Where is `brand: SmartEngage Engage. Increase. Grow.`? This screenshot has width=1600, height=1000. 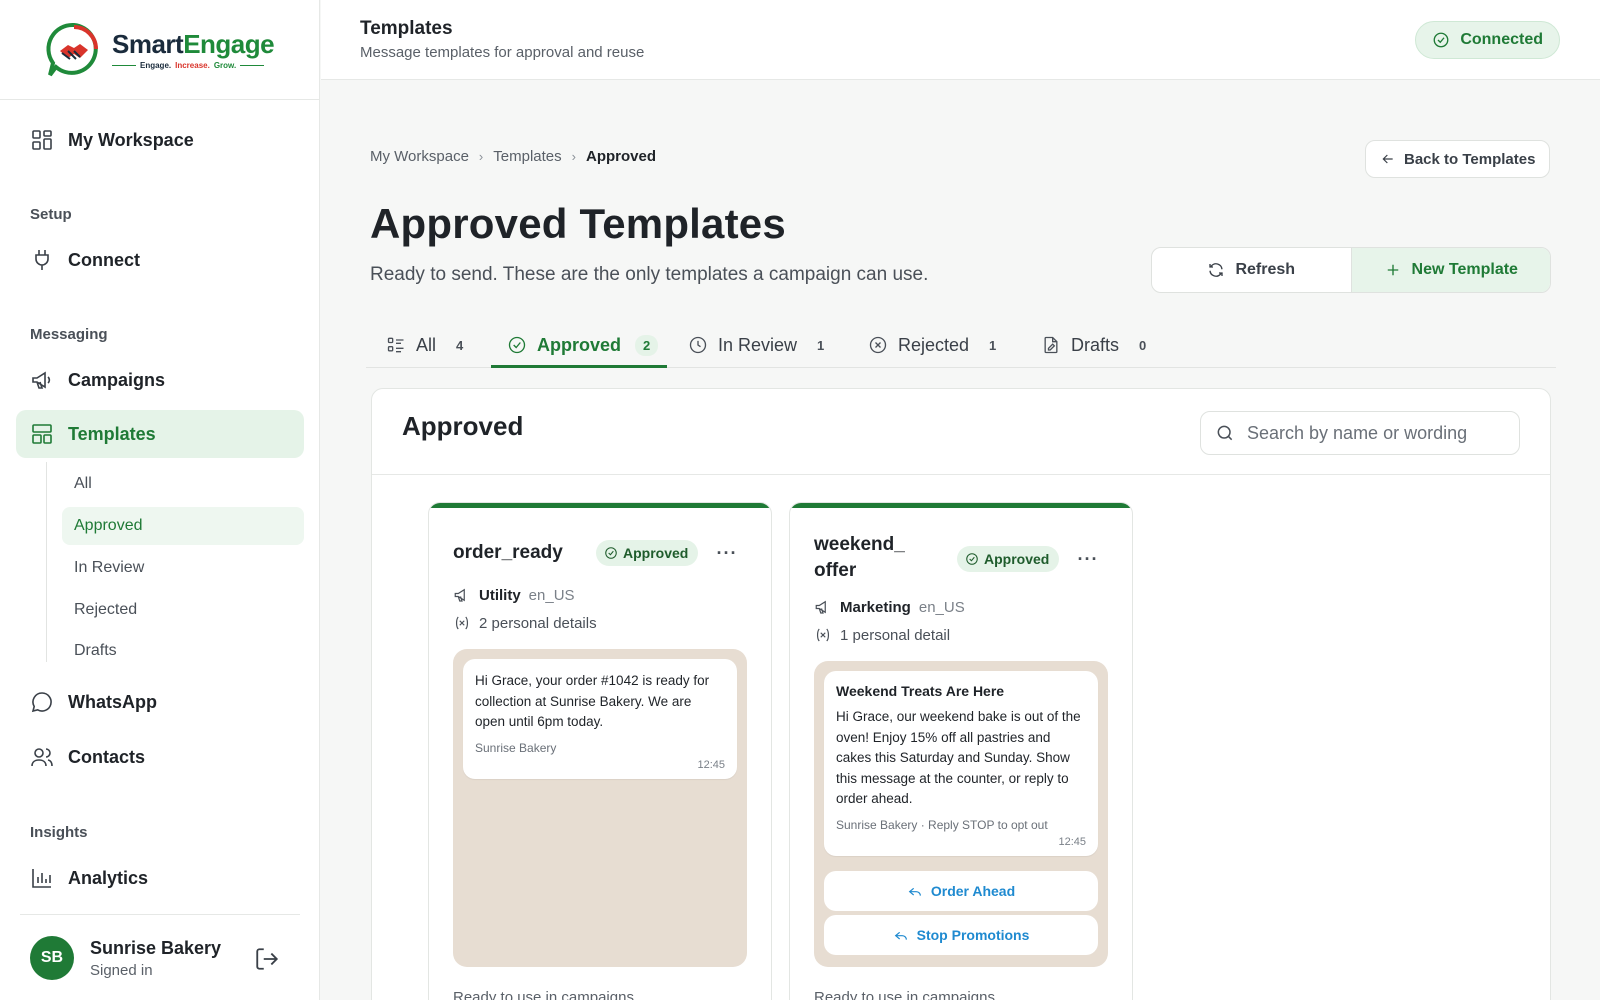 brand: SmartEngage Engage. Increase. Grow. is located at coordinates (159, 50).